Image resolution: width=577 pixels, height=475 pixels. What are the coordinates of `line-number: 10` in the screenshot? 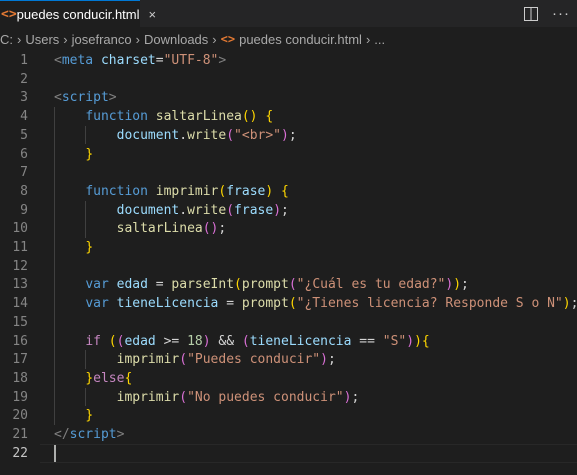 It's located at (20, 229).